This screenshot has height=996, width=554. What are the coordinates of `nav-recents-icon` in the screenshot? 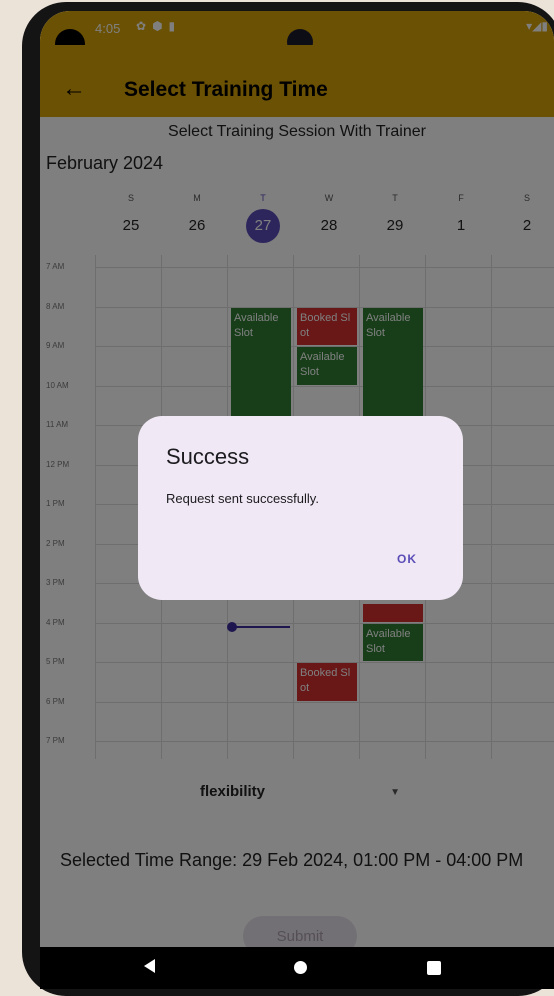 It's located at (434, 968).